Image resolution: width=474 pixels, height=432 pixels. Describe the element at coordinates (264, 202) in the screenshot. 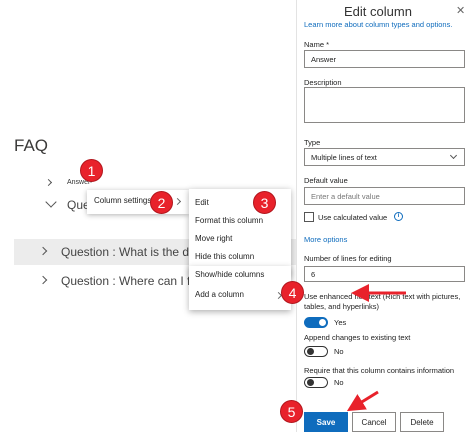

I see `step-badge-3: 3` at that location.